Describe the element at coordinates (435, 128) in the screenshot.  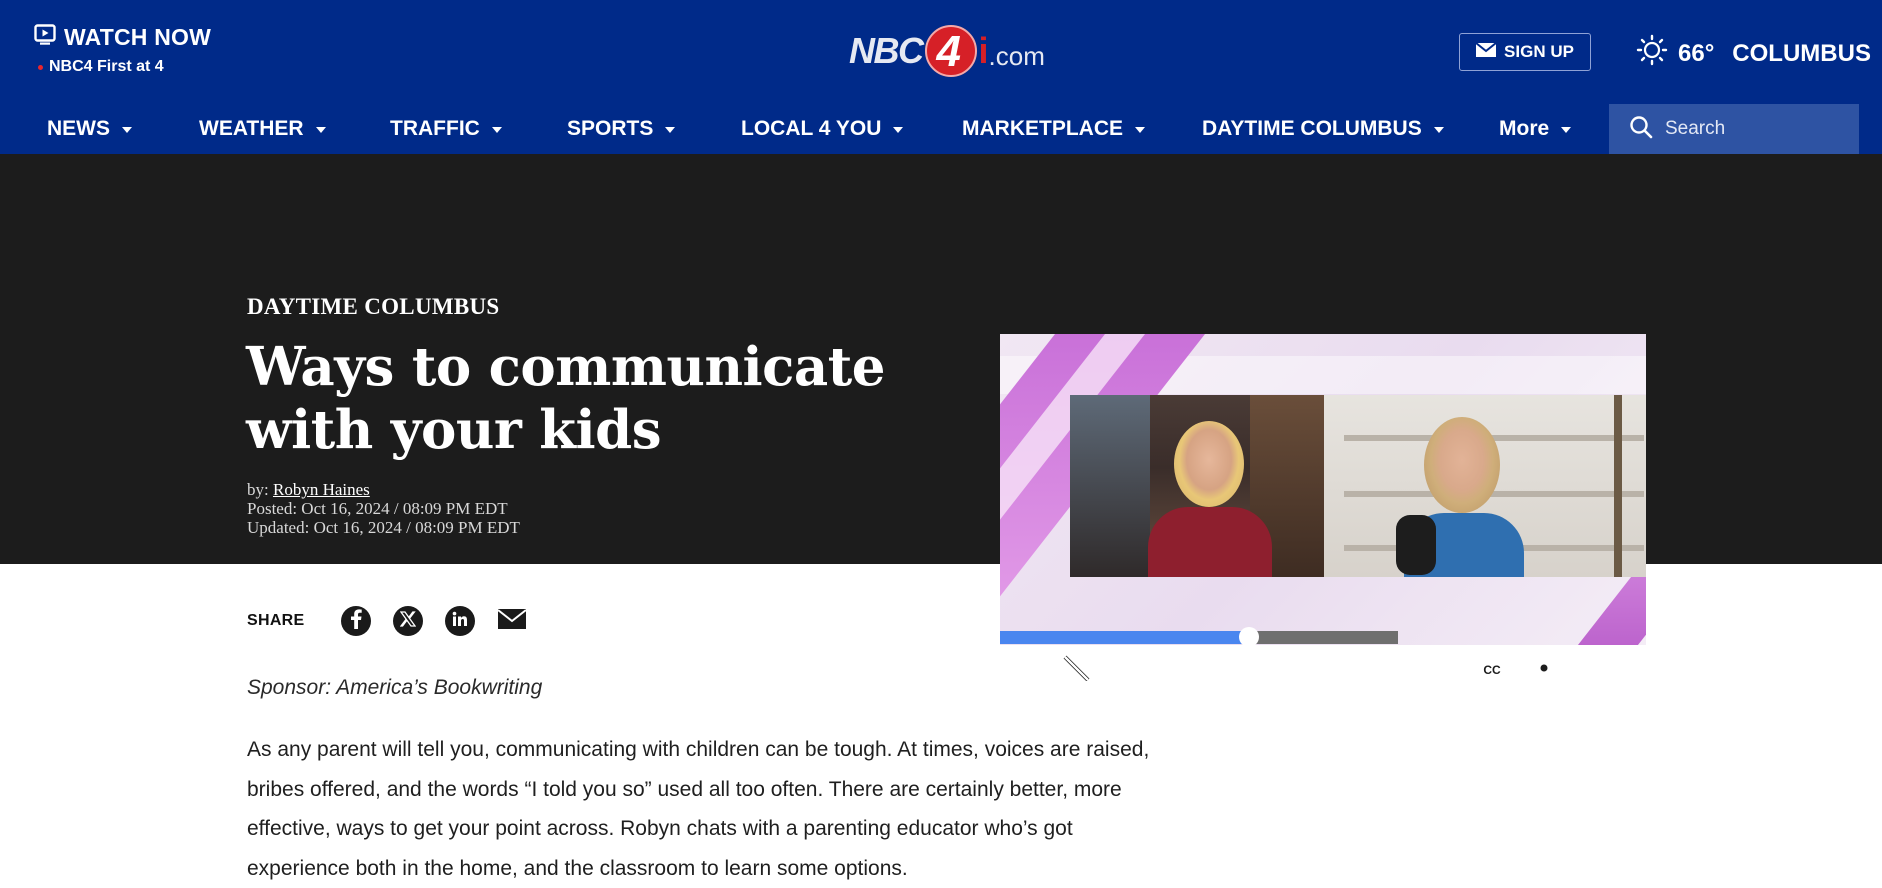
I see `nav-item-label: TRAFFIC` at that location.